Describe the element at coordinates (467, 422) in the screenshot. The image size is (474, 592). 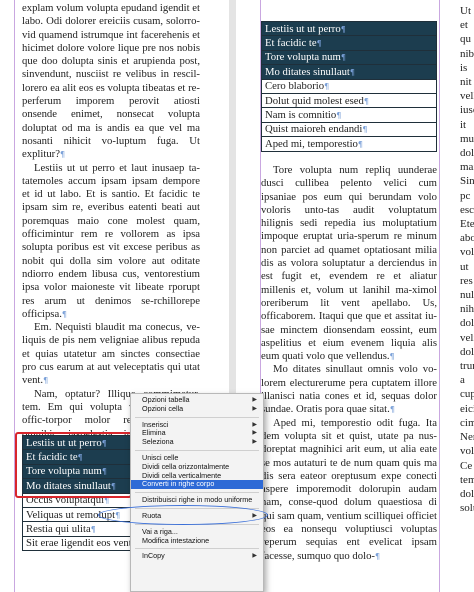
I see `edge-text-line: cimil` at that location.